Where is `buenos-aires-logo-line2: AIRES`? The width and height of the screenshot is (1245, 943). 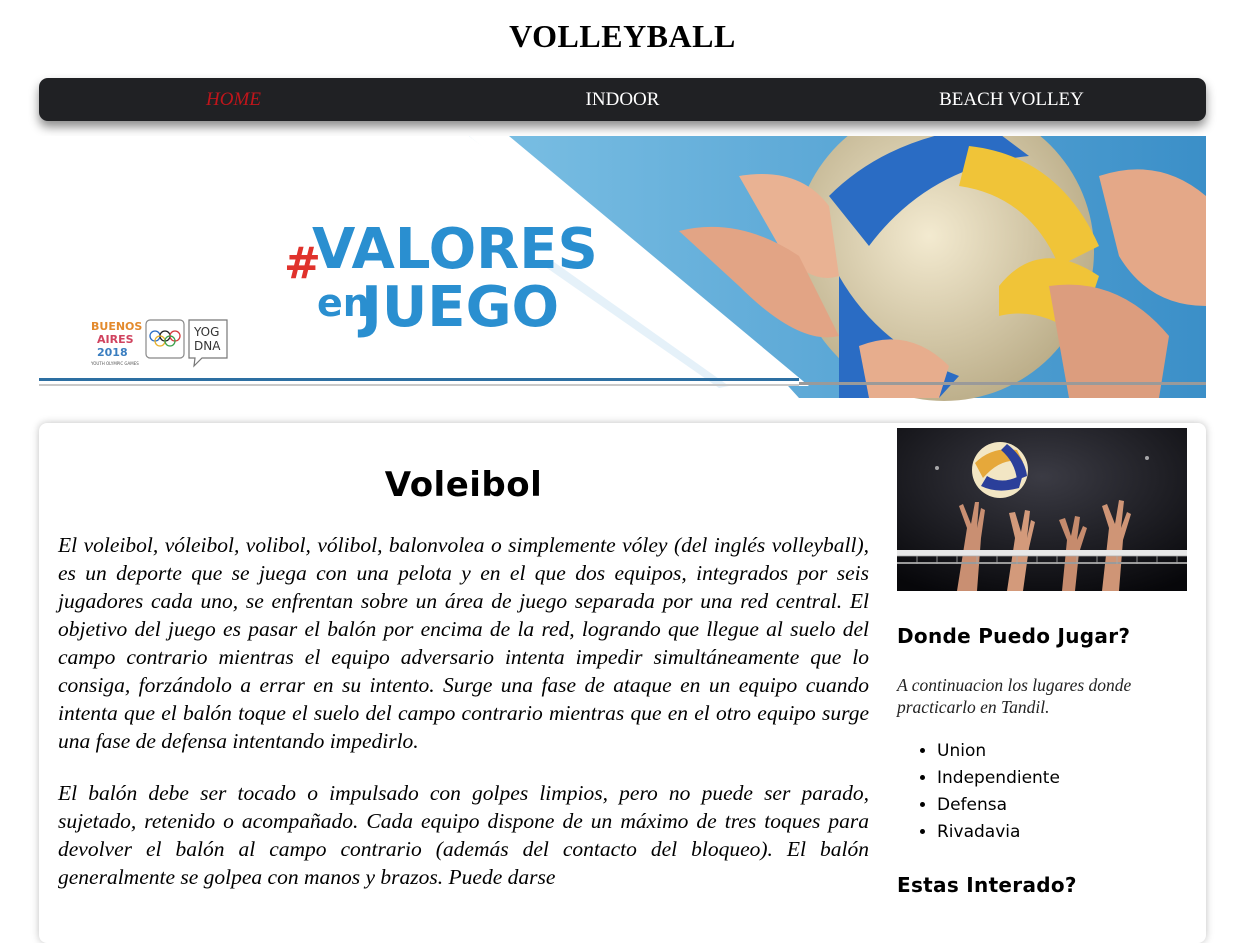 buenos-aires-logo-line2: AIRES is located at coordinates (115, 339).